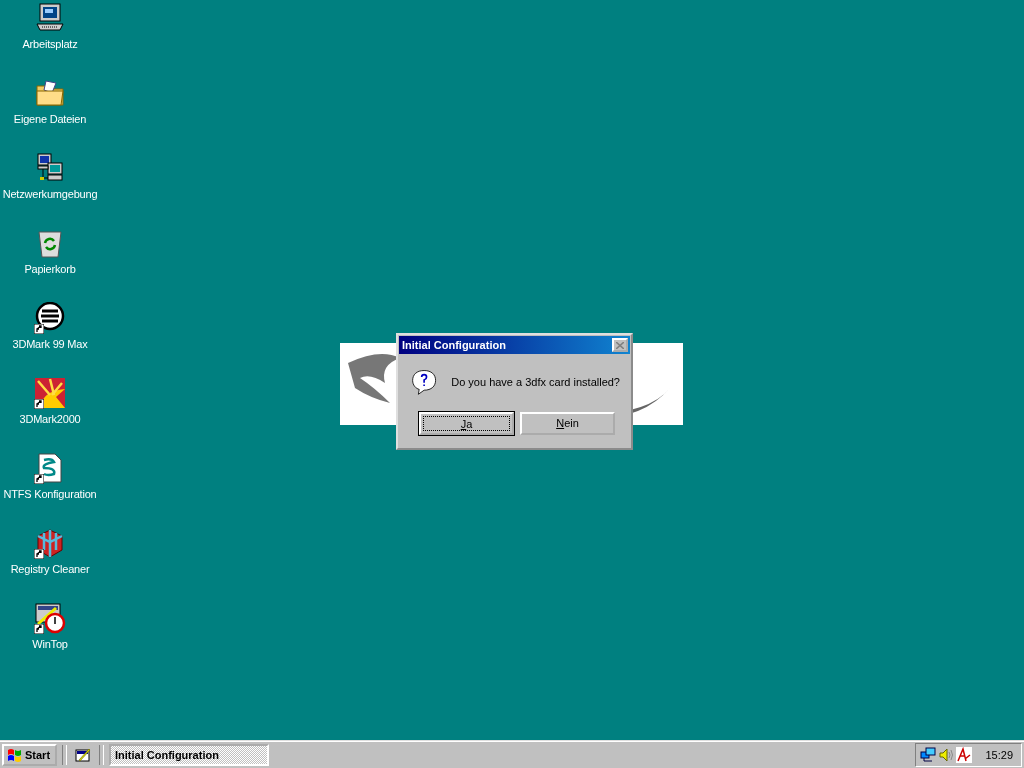 This screenshot has height=768, width=1024. What do you see at coordinates (50, 494) in the screenshot?
I see `desktop-icon-label: NTFS Konfiguration` at bounding box center [50, 494].